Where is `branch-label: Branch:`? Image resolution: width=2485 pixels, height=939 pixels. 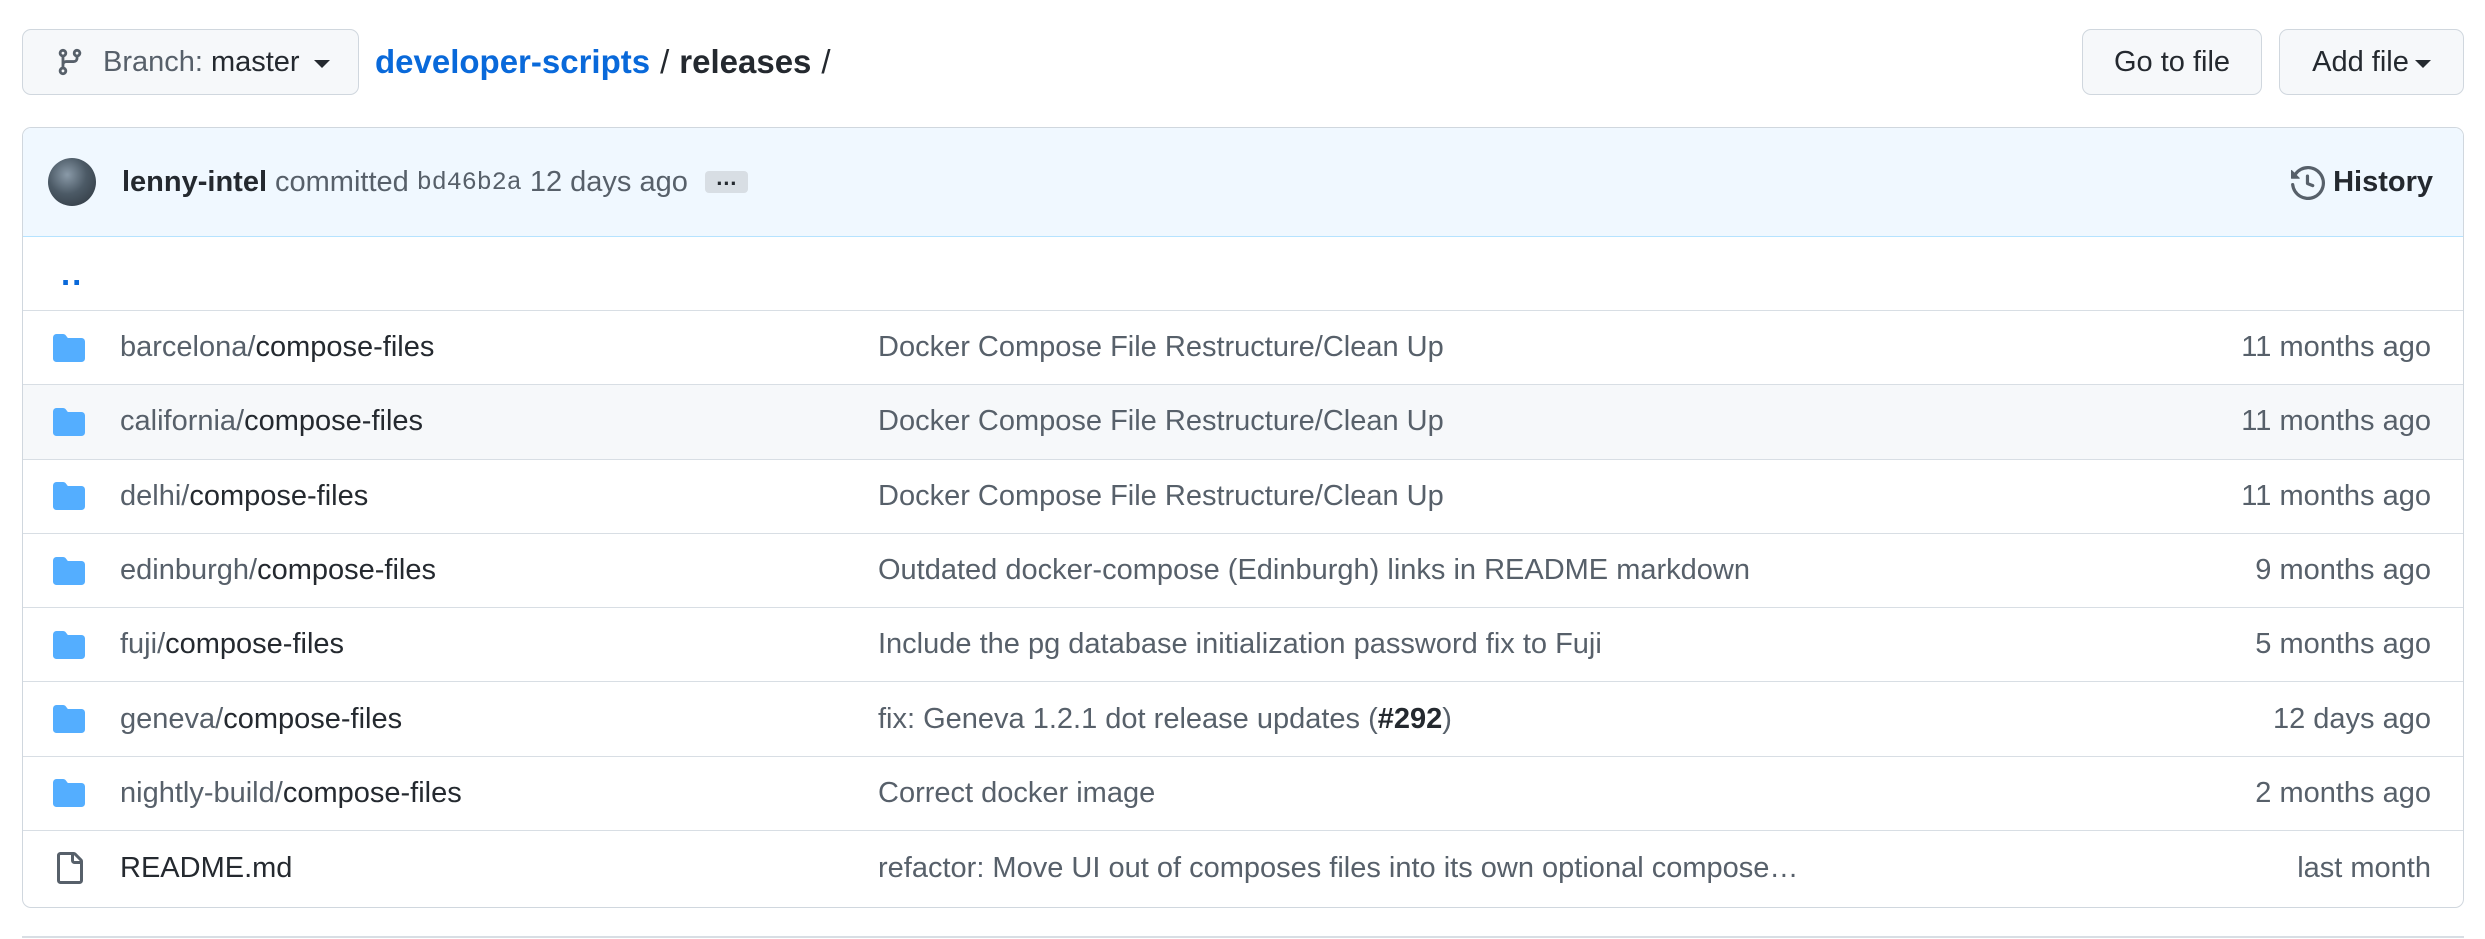 branch-label: Branch: is located at coordinates (153, 61).